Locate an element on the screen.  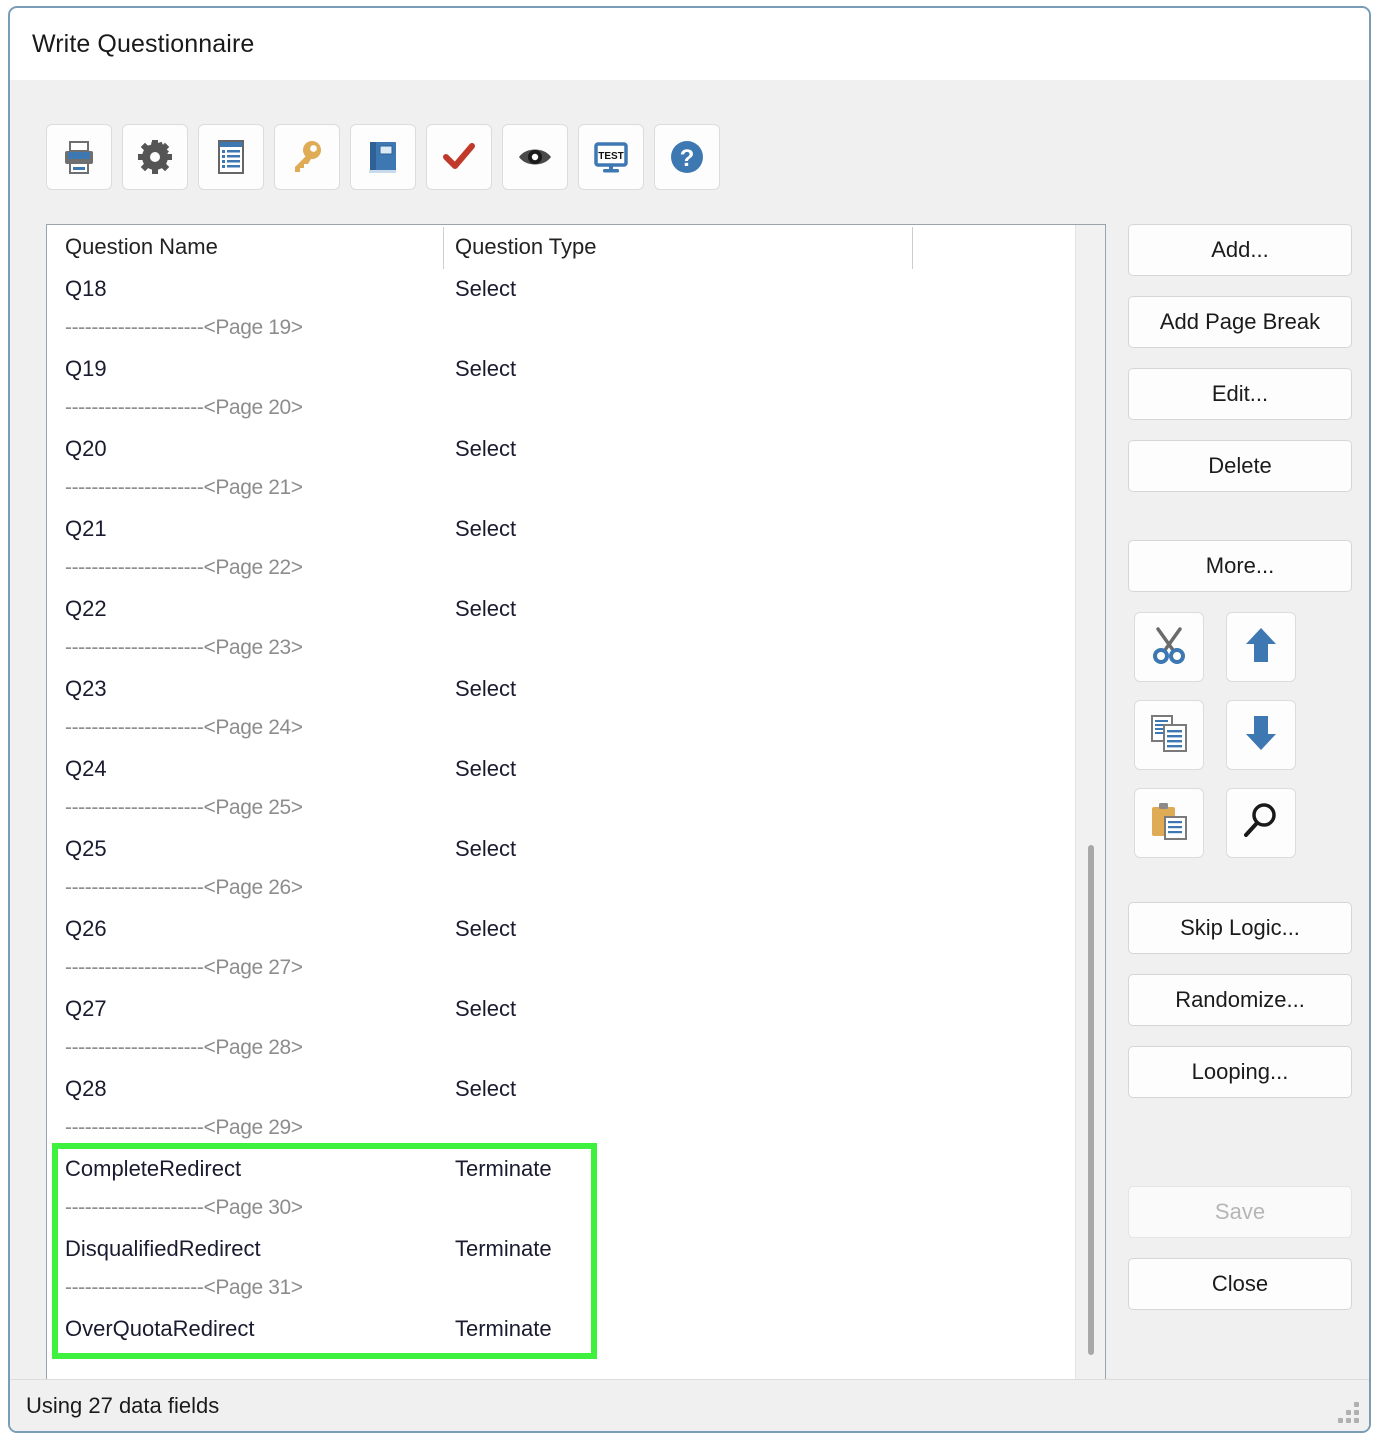
resize-grip is located at coordinates (1346, 1410).